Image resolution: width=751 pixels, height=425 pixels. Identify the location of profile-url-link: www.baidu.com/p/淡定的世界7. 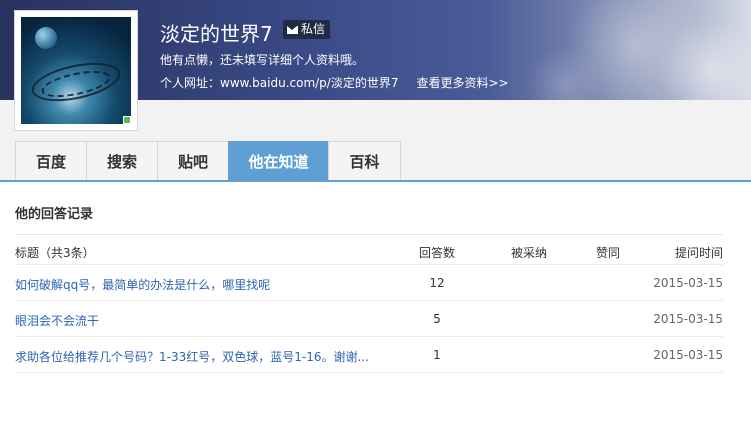
(309, 83).